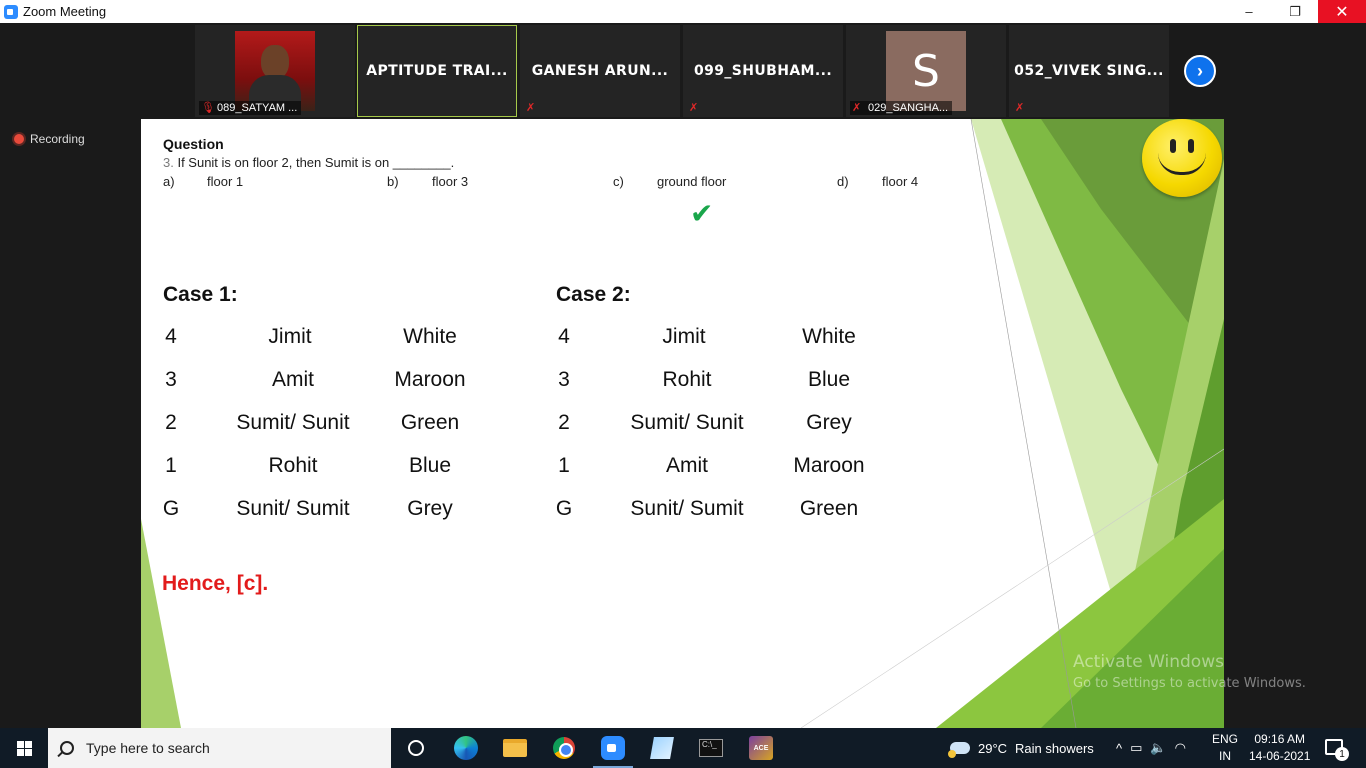  What do you see at coordinates (169, 181) in the screenshot?
I see `option-a-letter: a)` at bounding box center [169, 181].